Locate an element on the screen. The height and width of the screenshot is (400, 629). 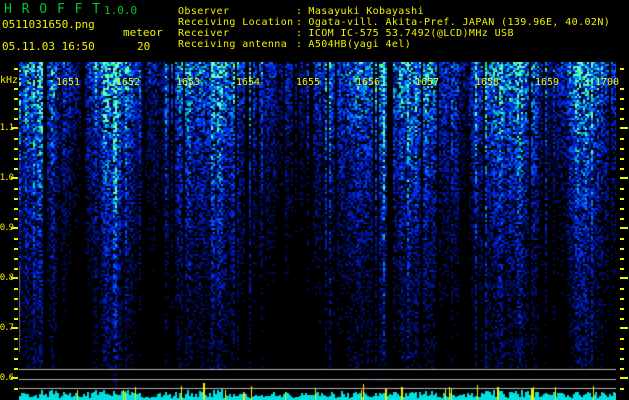
time-tick-label: 1659 is located at coordinates (547, 82).